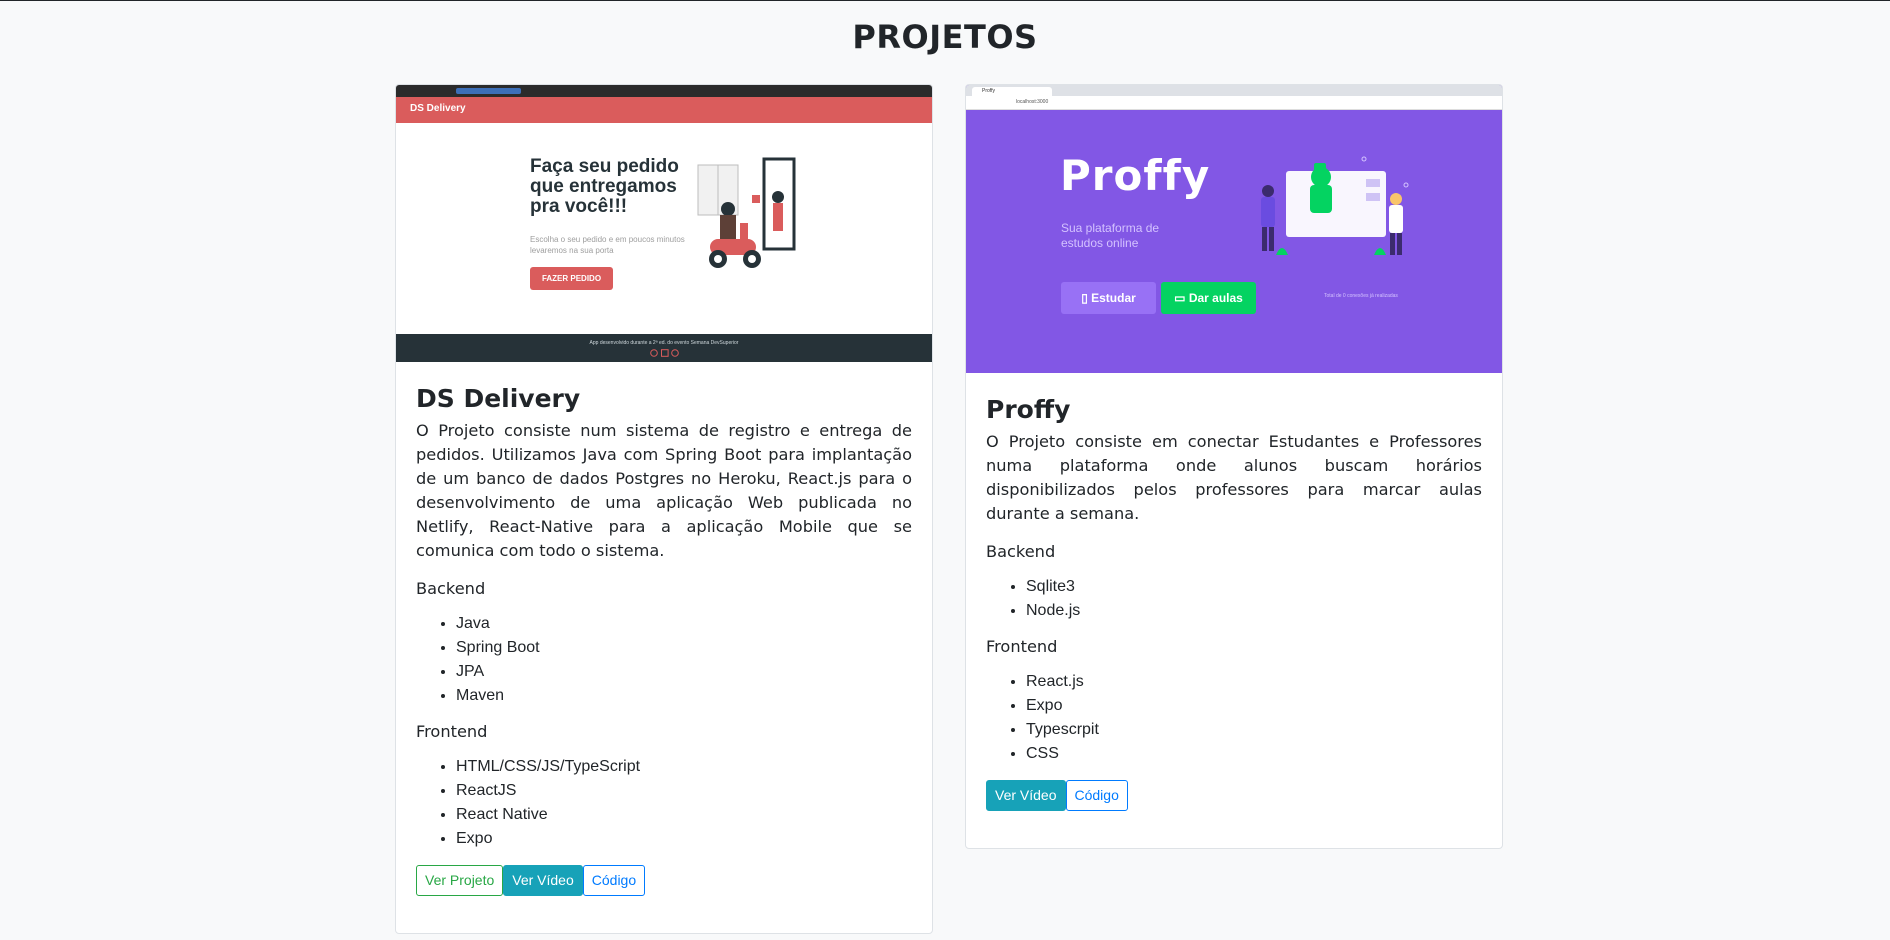 This screenshot has height=940, width=1890. Describe the element at coordinates (945, 37) in the screenshot. I see `page-title: PROJETOS` at that location.